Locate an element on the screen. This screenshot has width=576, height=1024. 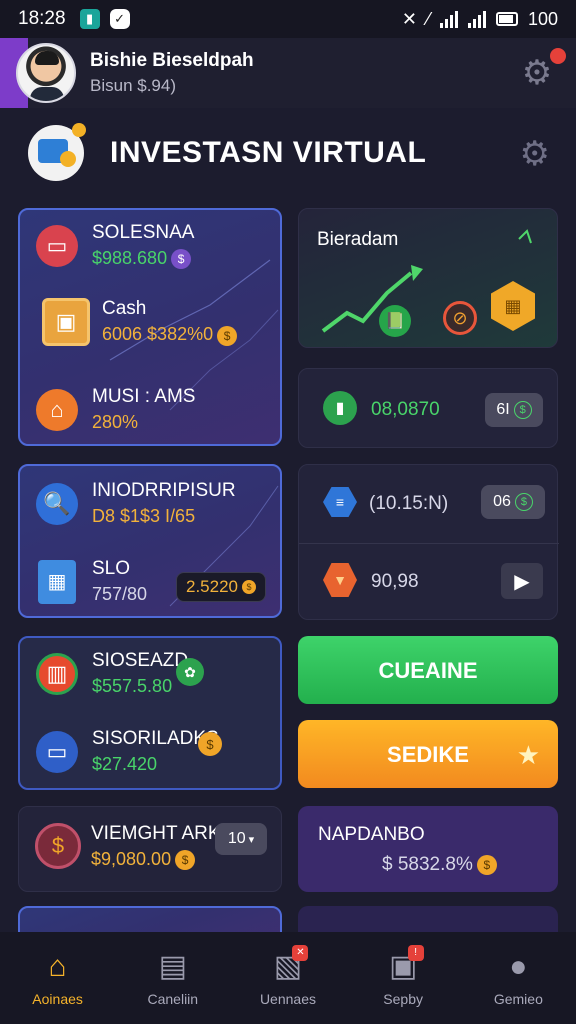
cash-label: Cash is located at coordinates (124, 309).